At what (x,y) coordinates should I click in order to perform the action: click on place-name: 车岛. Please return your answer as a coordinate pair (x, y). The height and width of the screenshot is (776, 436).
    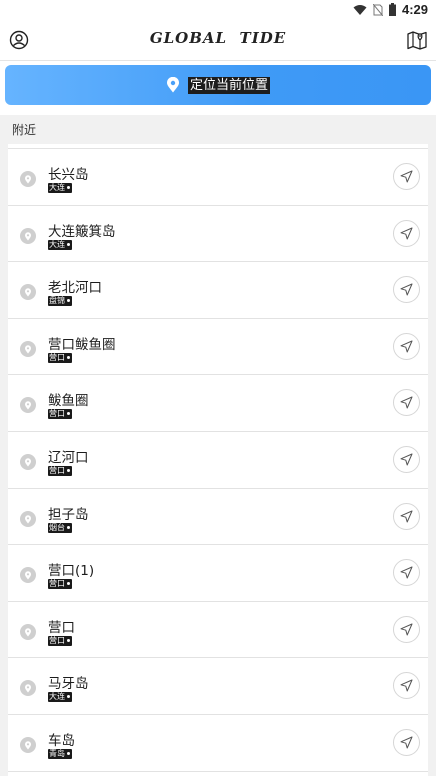
    Looking at the image, I should click on (61, 740).